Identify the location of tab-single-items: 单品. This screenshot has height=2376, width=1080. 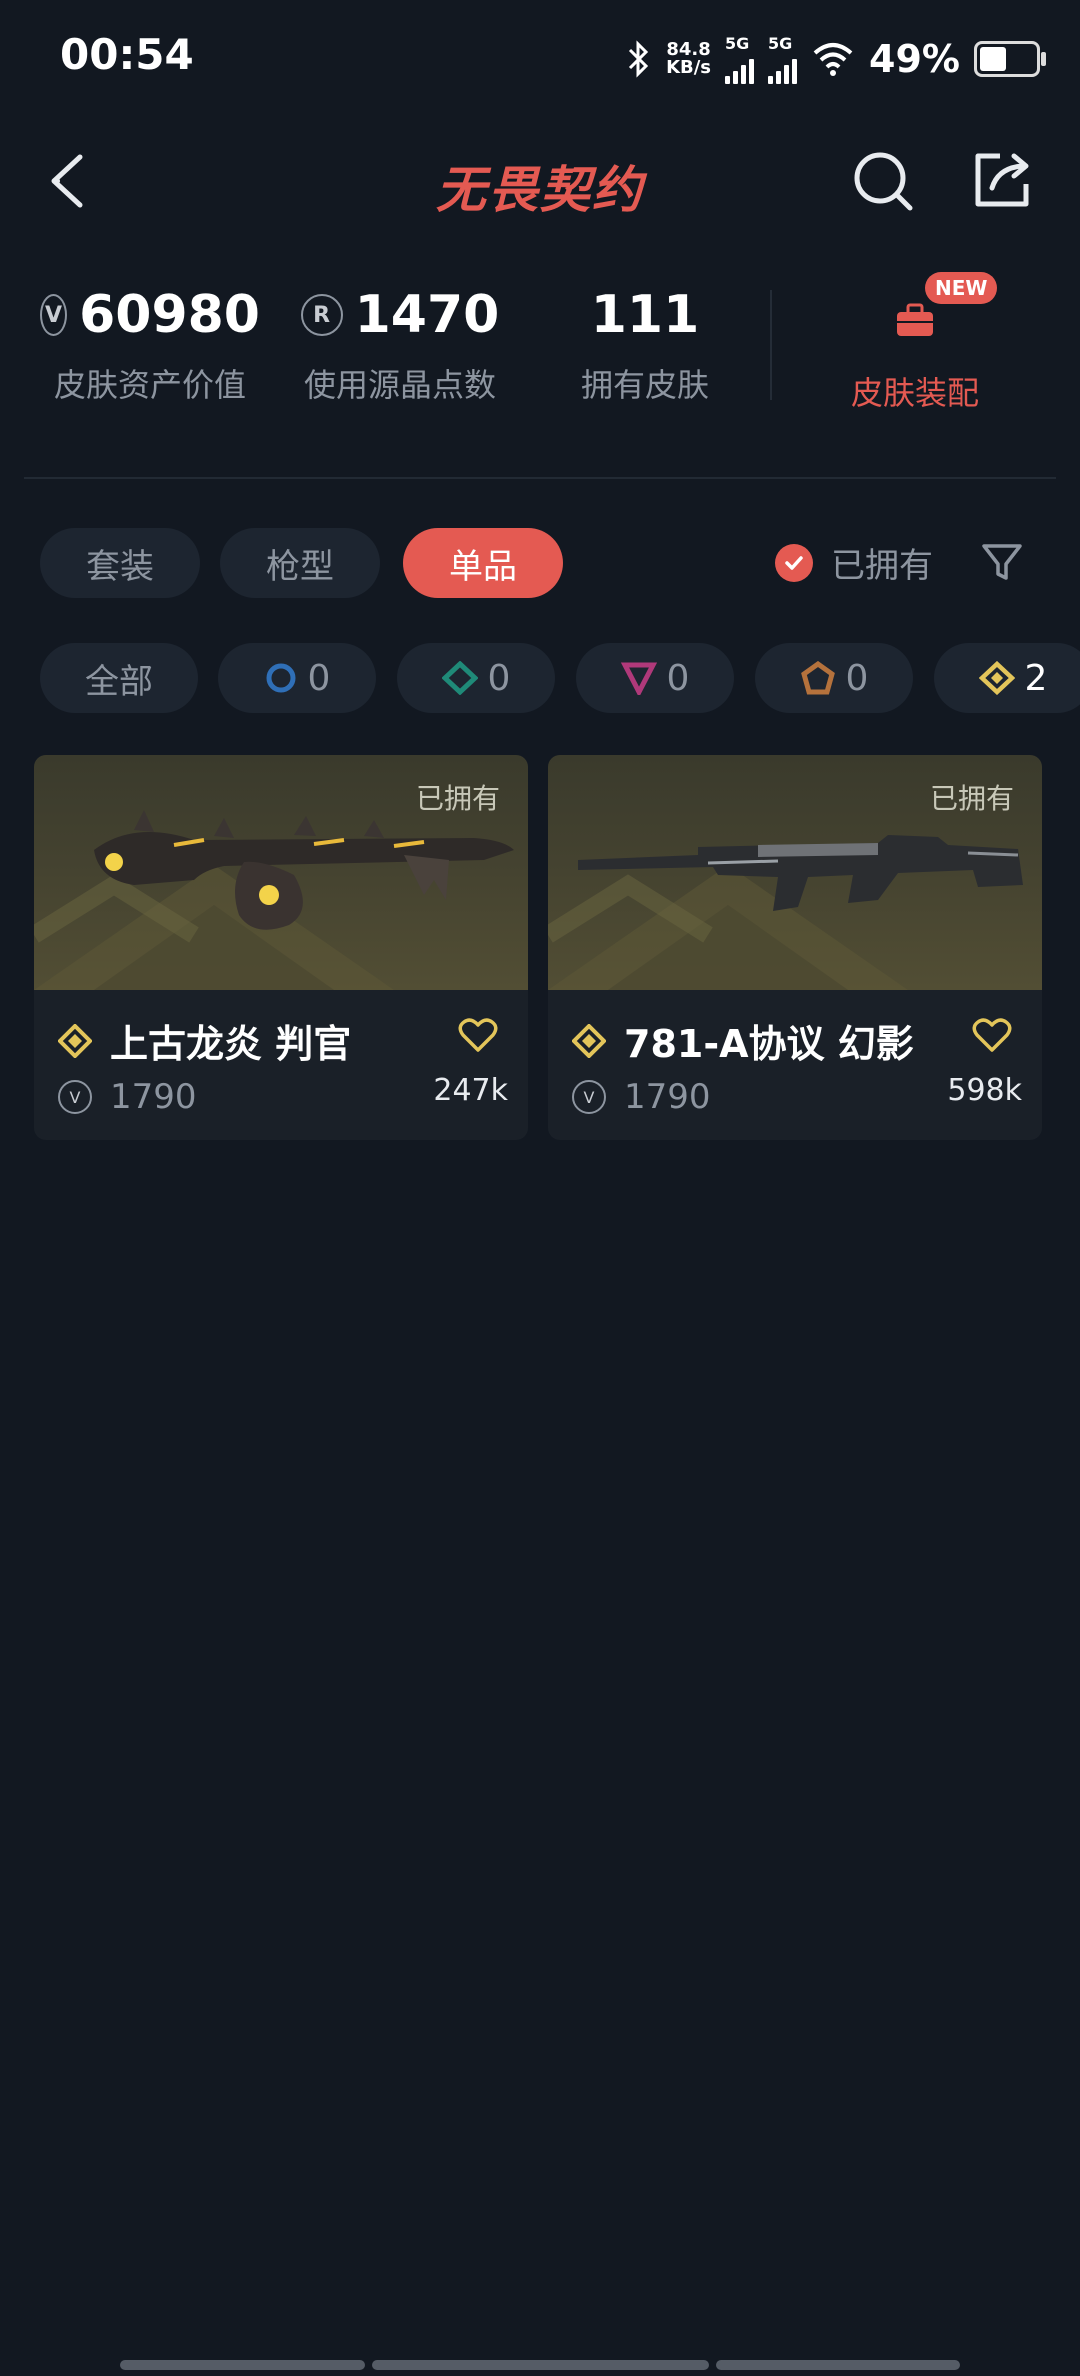
(483, 563).